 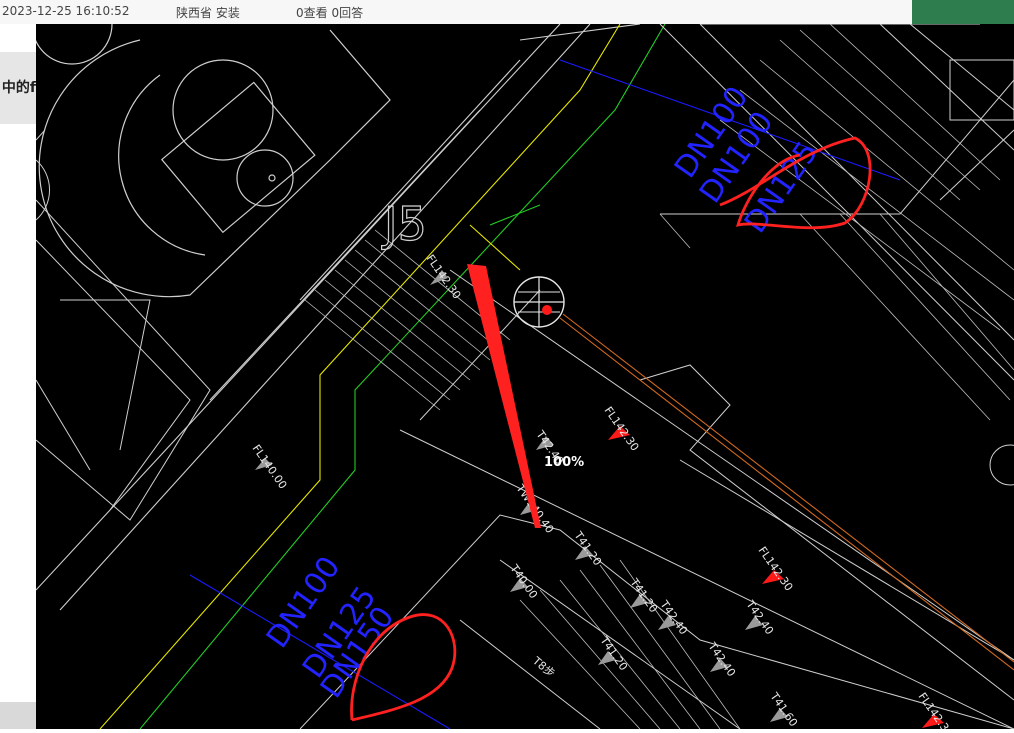 I want to click on zoom-indicator: 100%, so click(x=564, y=462).